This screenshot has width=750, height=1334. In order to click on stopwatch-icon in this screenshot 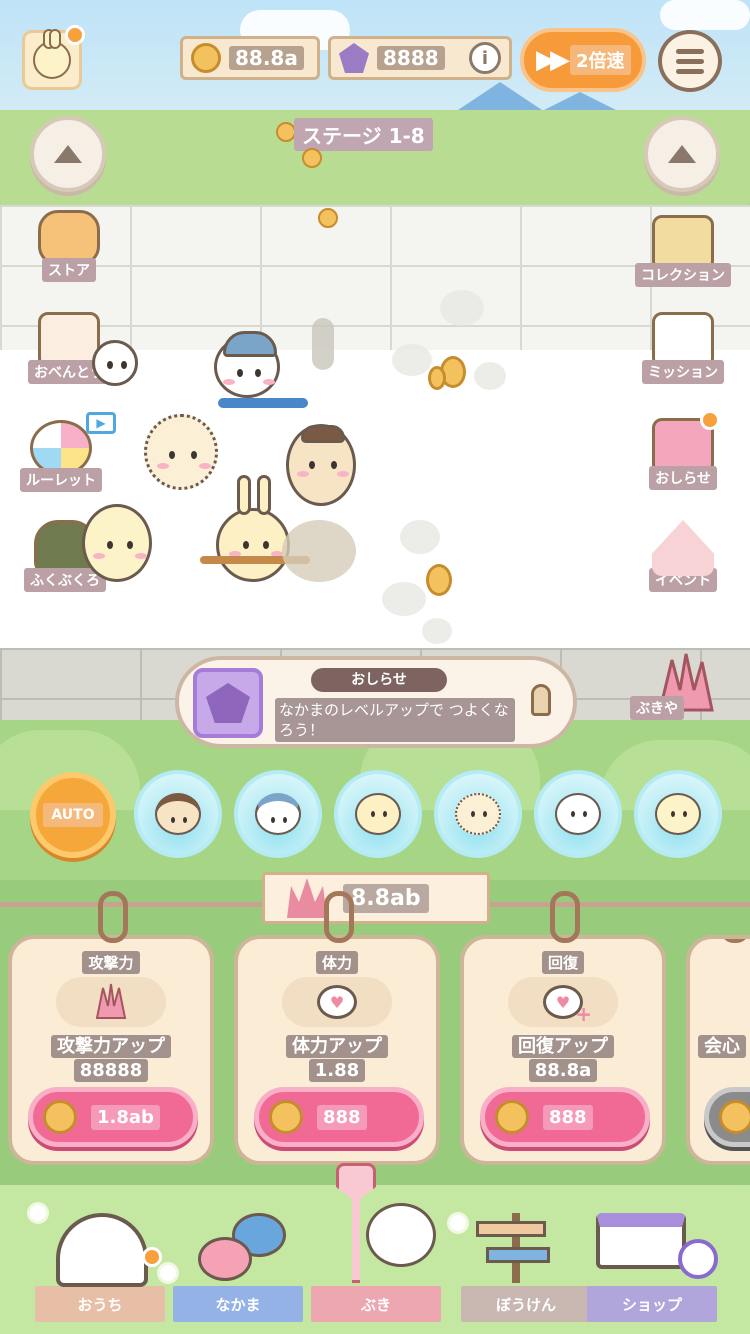, I will do `click(698, 1259)`.